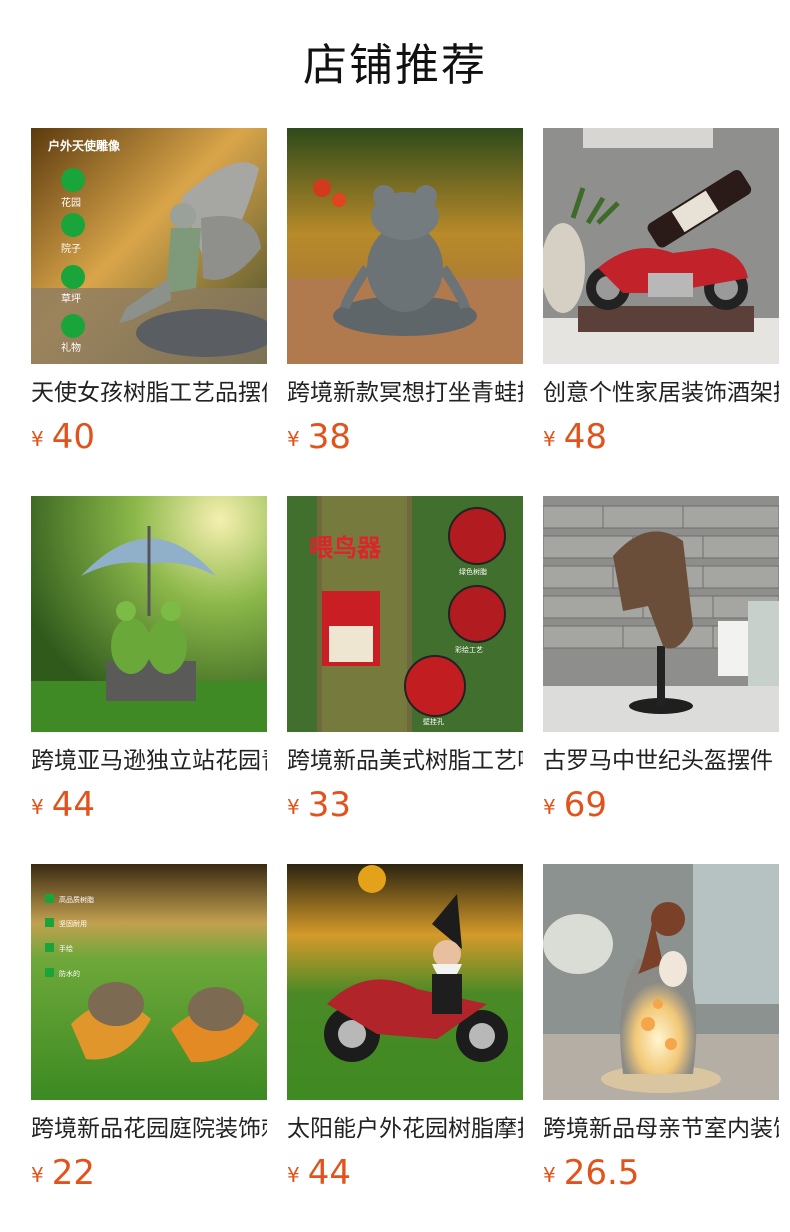  I want to click on product-price: ¥22, so click(63, 1173).